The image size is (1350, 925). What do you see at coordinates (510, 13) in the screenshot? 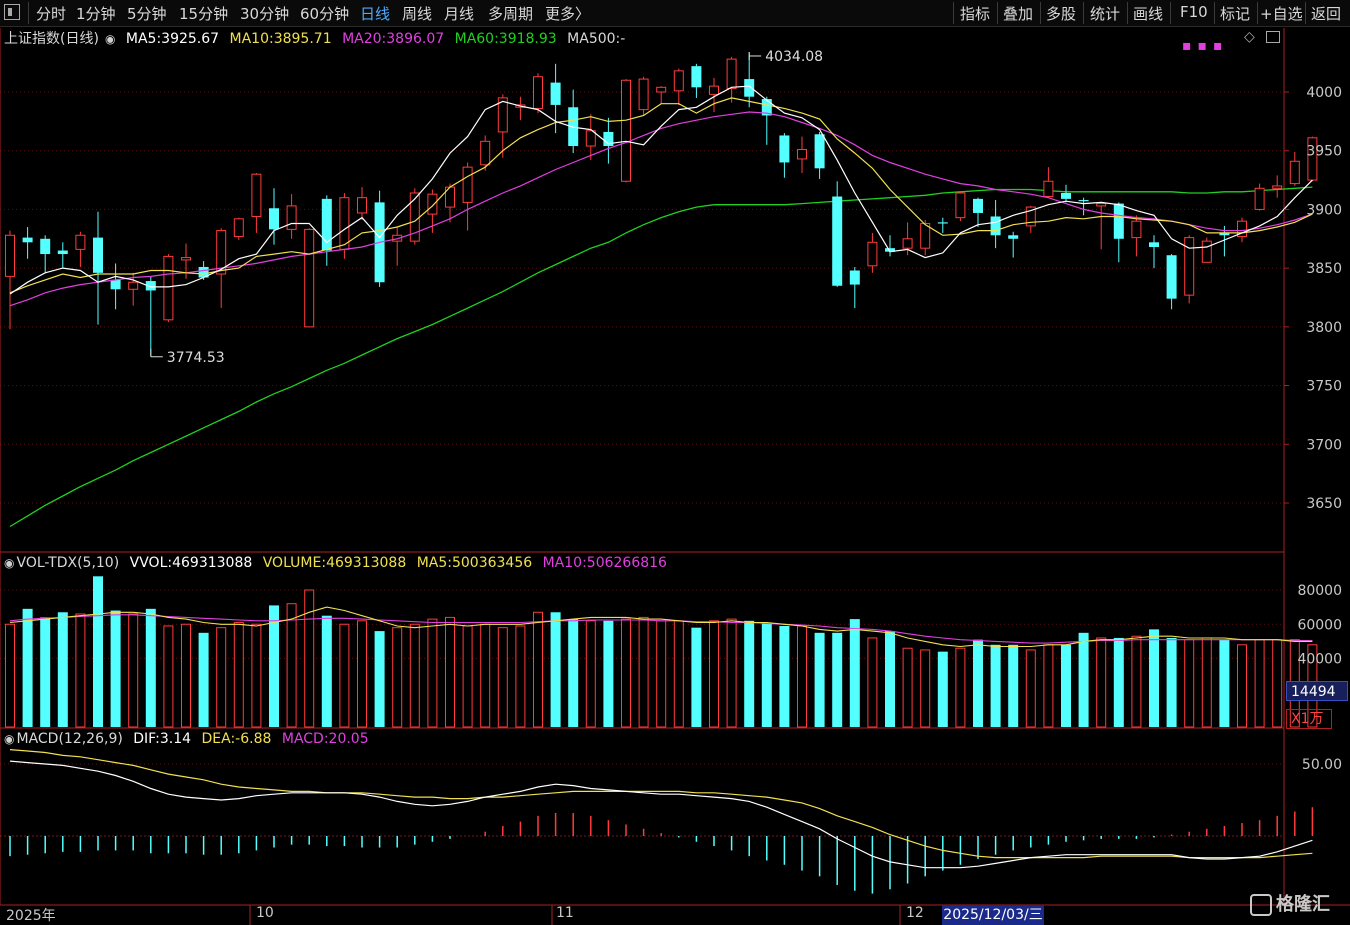
I see `tab-multi-period: 多周期` at bounding box center [510, 13].